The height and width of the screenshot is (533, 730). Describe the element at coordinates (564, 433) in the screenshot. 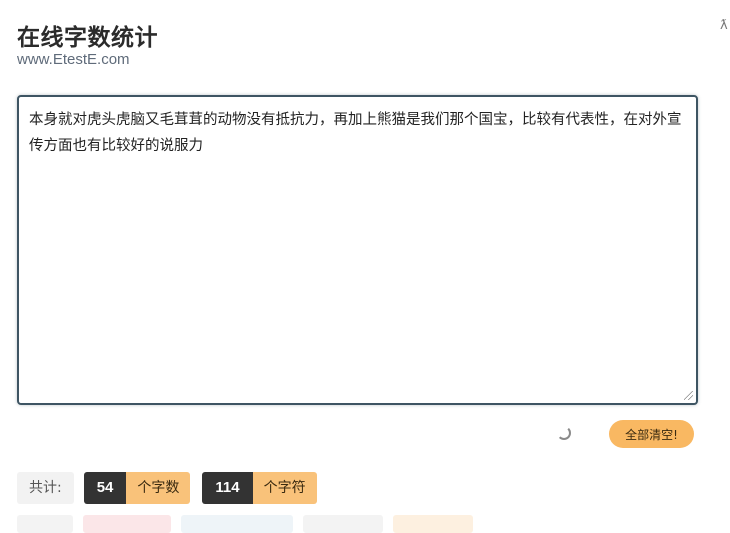

I see `loading-spinner-icon` at that location.